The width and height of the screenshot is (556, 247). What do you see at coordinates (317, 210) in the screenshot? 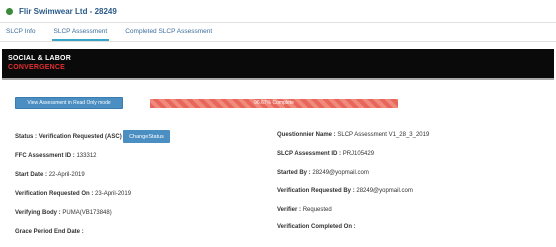
I see `verifier-value: Requested` at bounding box center [317, 210].